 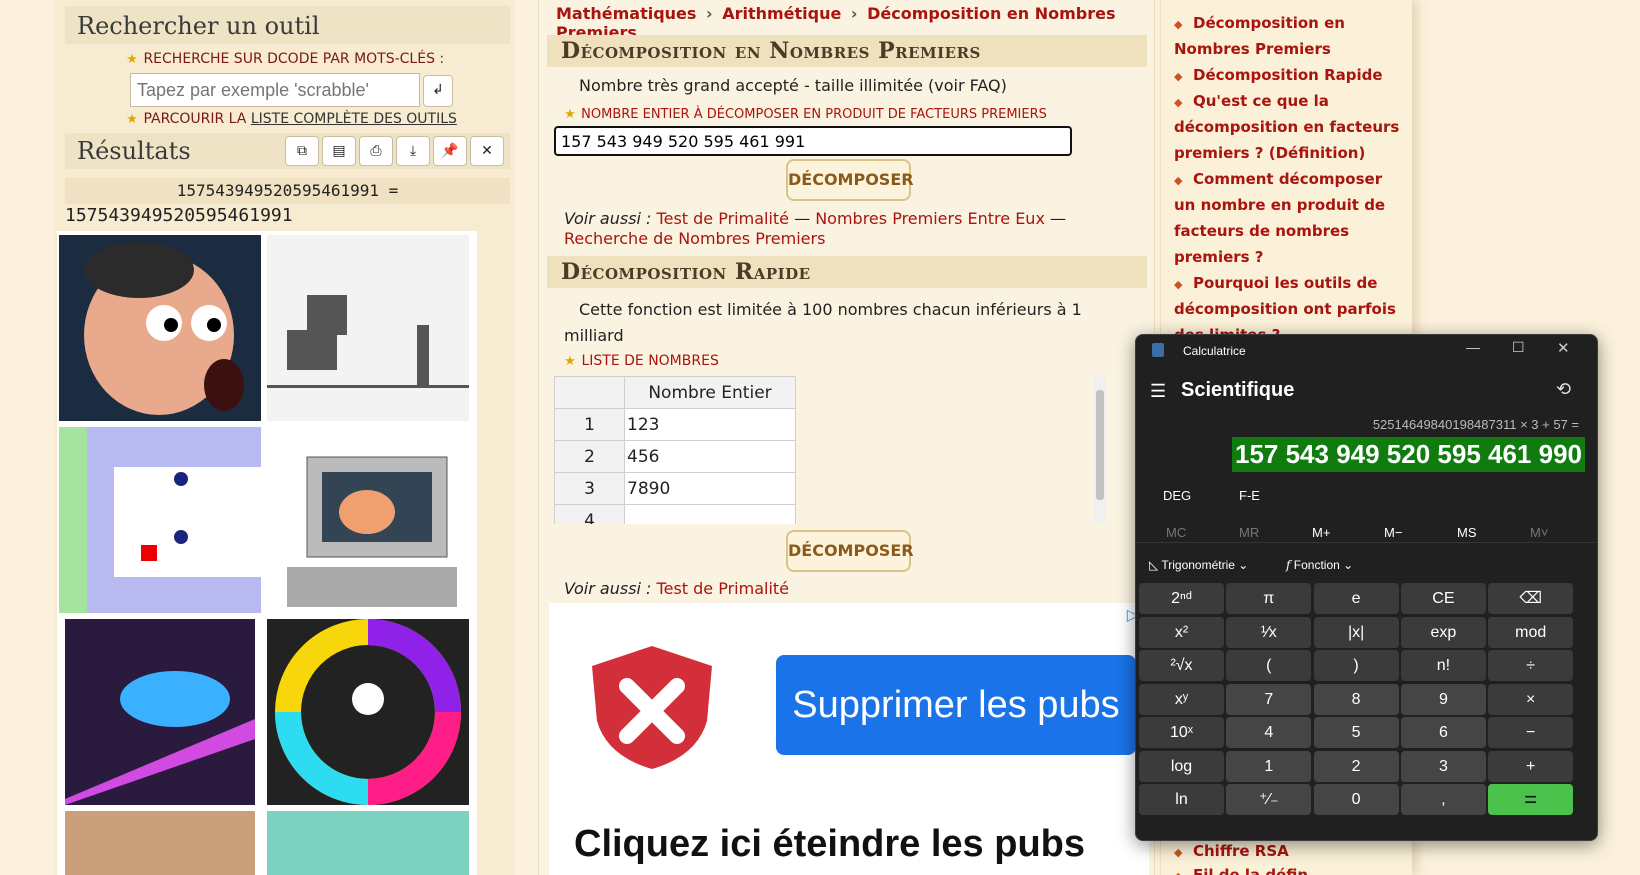 What do you see at coordinates (1356, 632) in the screenshot?
I see `abs-button: |x|` at bounding box center [1356, 632].